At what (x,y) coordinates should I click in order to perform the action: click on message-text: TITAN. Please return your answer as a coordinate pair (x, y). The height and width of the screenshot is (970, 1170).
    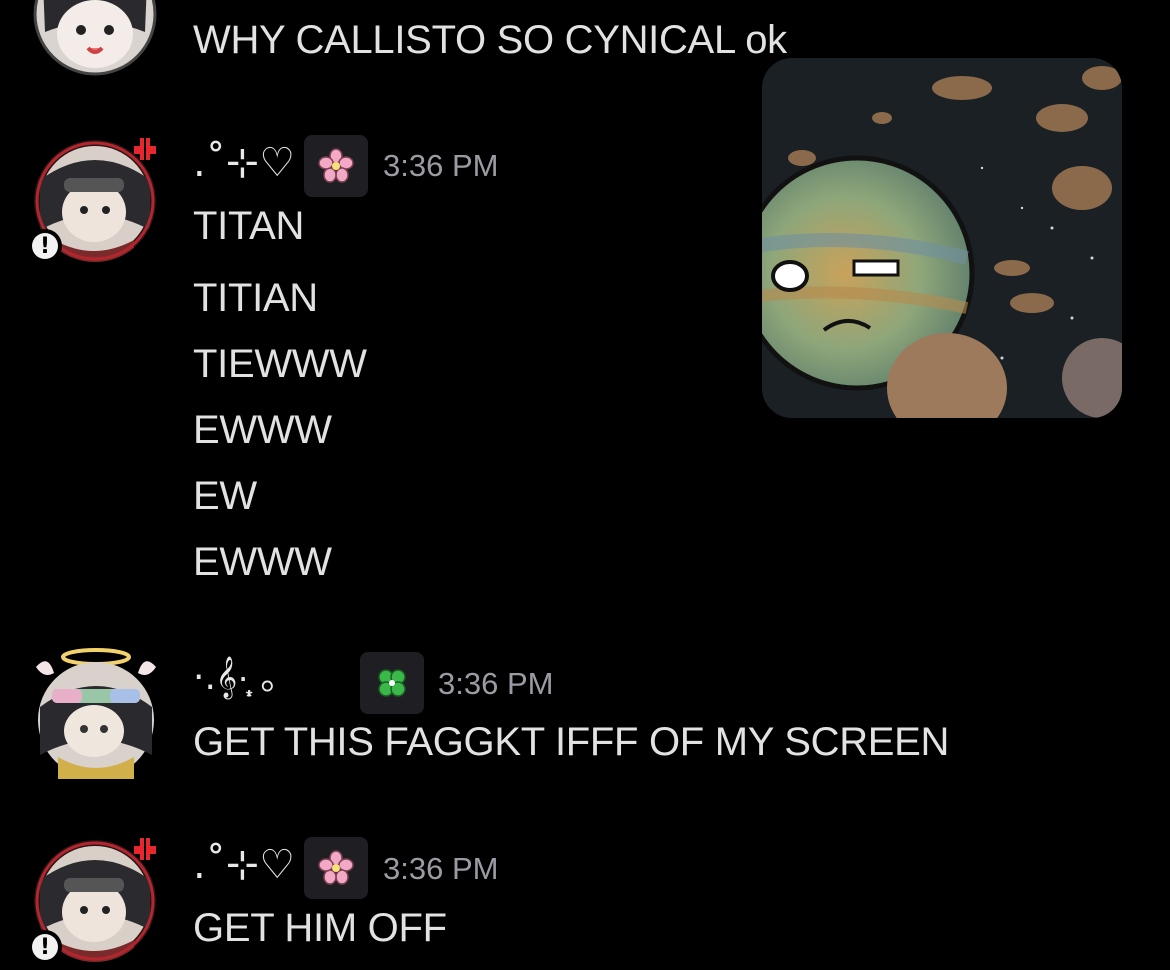
    Looking at the image, I should click on (249, 226).